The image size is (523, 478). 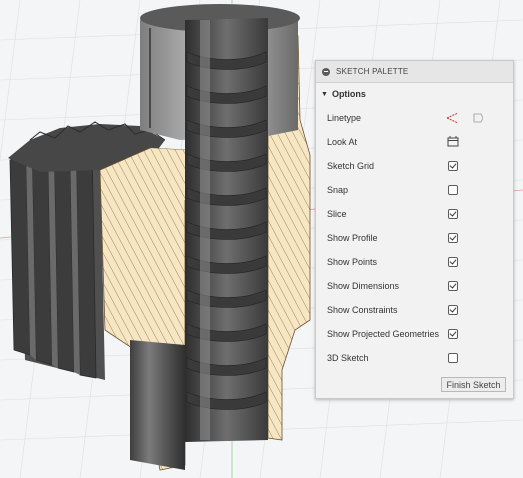 What do you see at coordinates (453, 286) in the screenshot?
I see `show-dimensions-checkbox` at bounding box center [453, 286].